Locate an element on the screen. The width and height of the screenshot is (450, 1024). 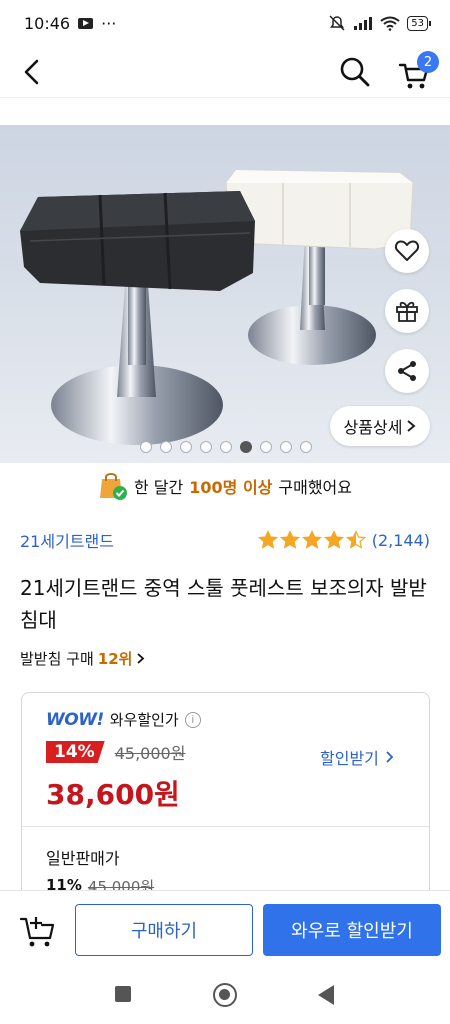
bottom-action-bar: 구매하기 와우로 할인받기 is located at coordinates (225, 930).